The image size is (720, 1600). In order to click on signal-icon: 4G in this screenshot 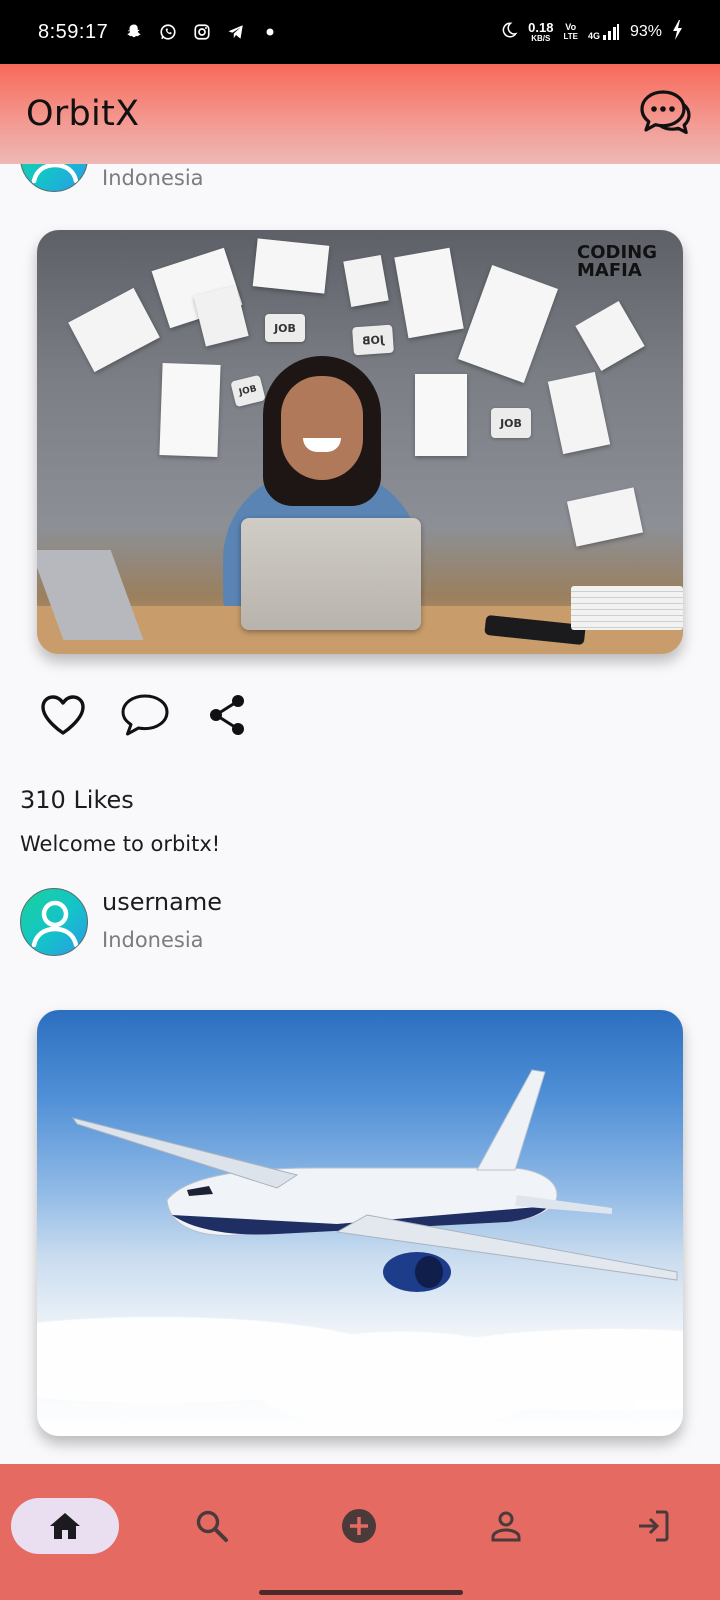, I will do `click(604, 32)`.